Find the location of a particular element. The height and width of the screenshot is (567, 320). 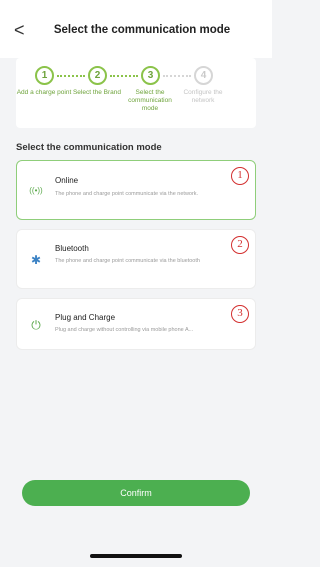

step-1-label: Add a charge point is located at coordinates (44, 92).